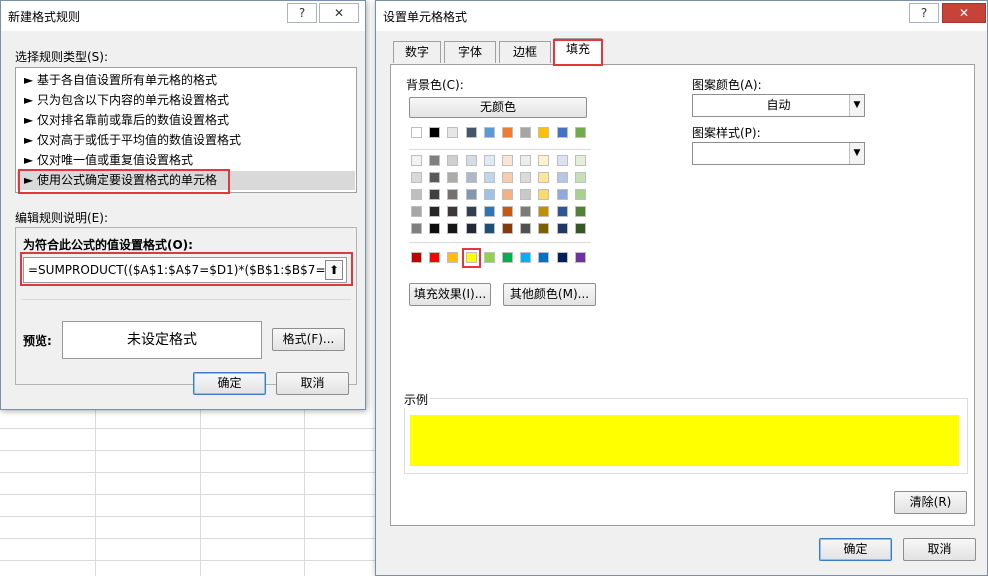  Describe the element at coordinates (525, 52) in the screenshot. I see `tab-border: 边框` at that location.